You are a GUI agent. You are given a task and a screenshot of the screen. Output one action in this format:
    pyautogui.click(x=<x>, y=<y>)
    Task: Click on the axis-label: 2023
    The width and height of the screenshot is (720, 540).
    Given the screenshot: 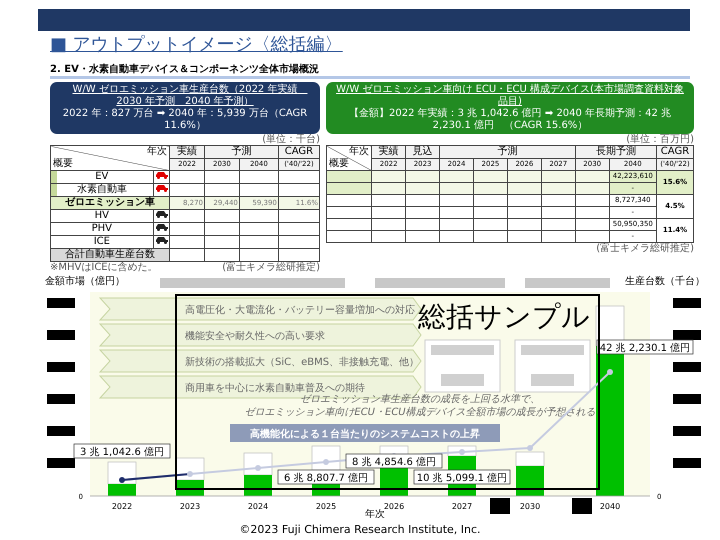 What is the action you would take?
    pyautogui.click(x=190, y=506)
    